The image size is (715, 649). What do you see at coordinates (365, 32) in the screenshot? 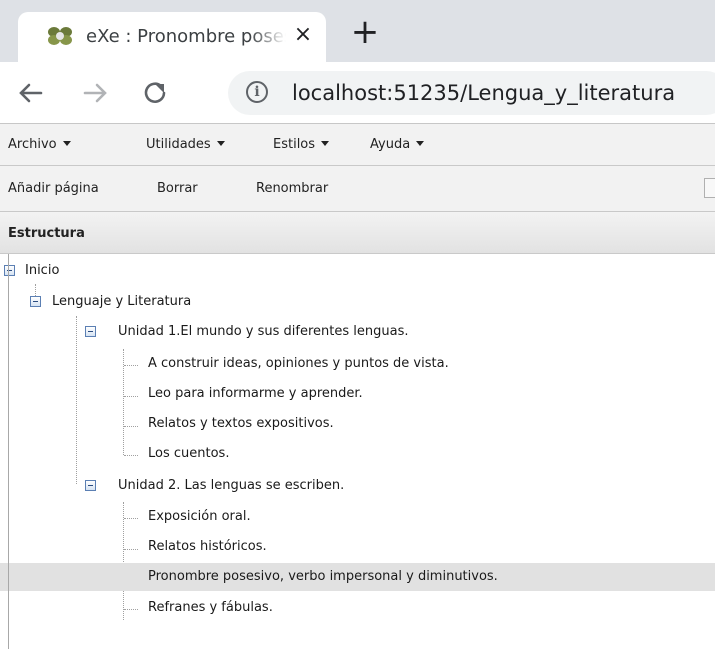
I see `new-tab-button: +` at bounding box center [365, 32].